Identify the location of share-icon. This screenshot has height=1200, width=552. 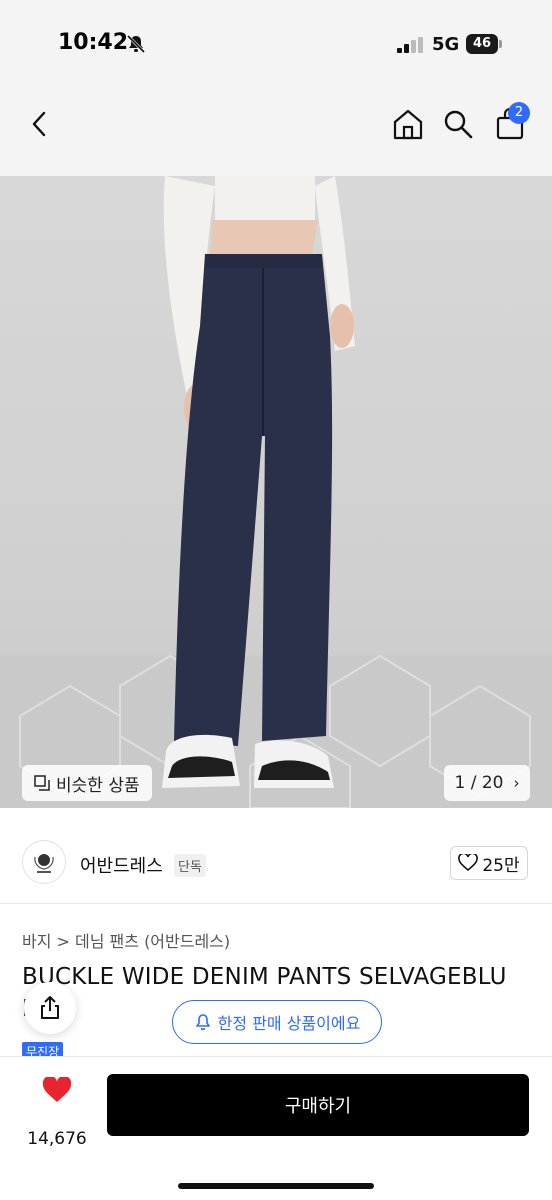
(50, 1007).